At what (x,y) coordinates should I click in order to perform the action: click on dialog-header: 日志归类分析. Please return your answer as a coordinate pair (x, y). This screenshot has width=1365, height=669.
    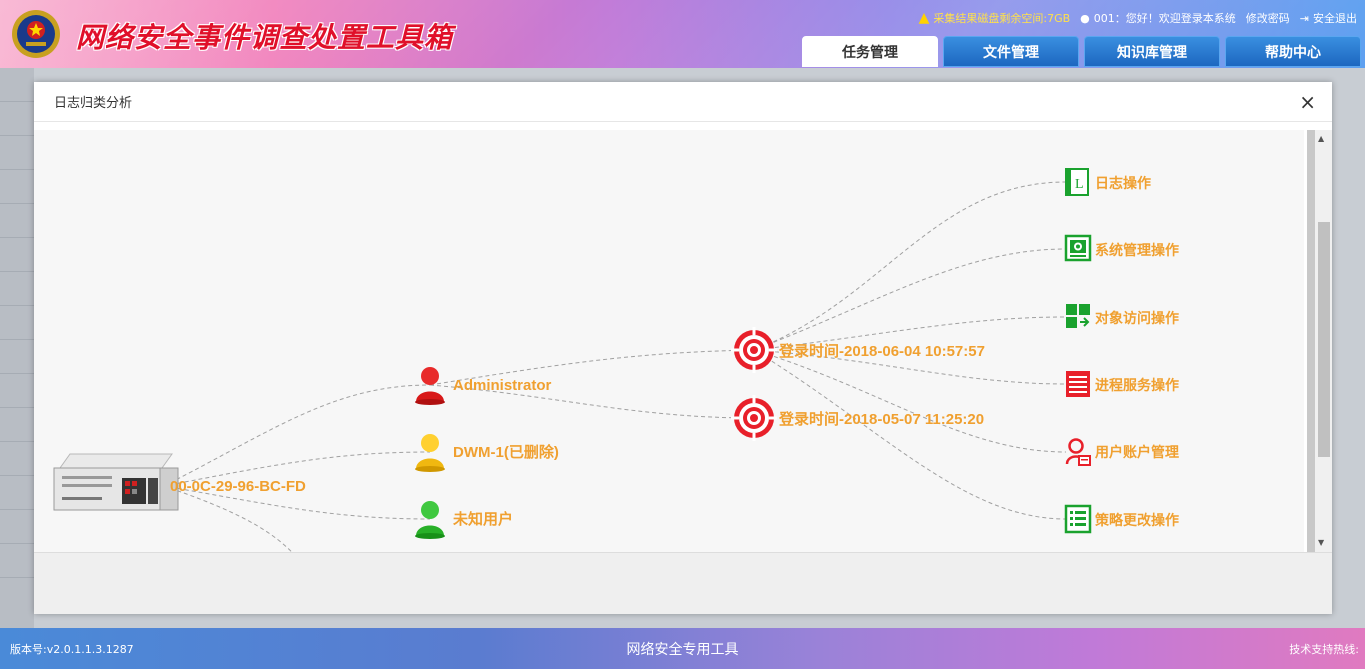
    Looking at the image, I should click on (683, 102).